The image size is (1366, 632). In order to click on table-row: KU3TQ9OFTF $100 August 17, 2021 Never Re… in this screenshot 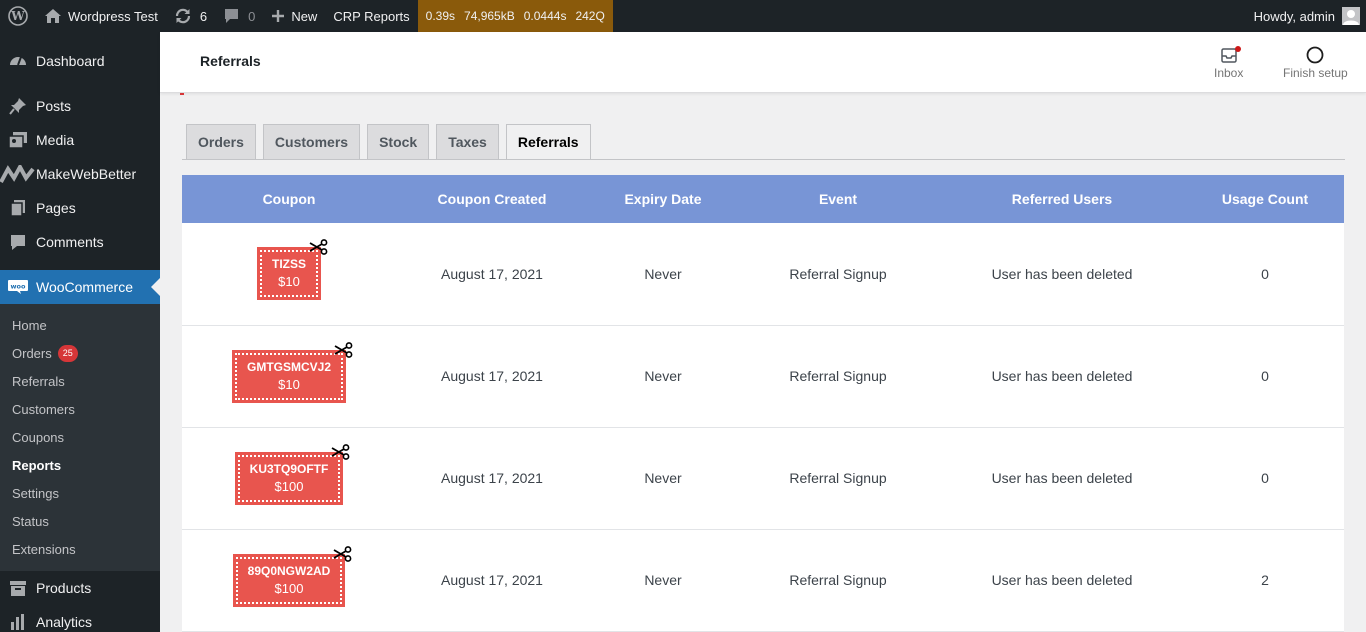, I will do `click(763, 478)`.